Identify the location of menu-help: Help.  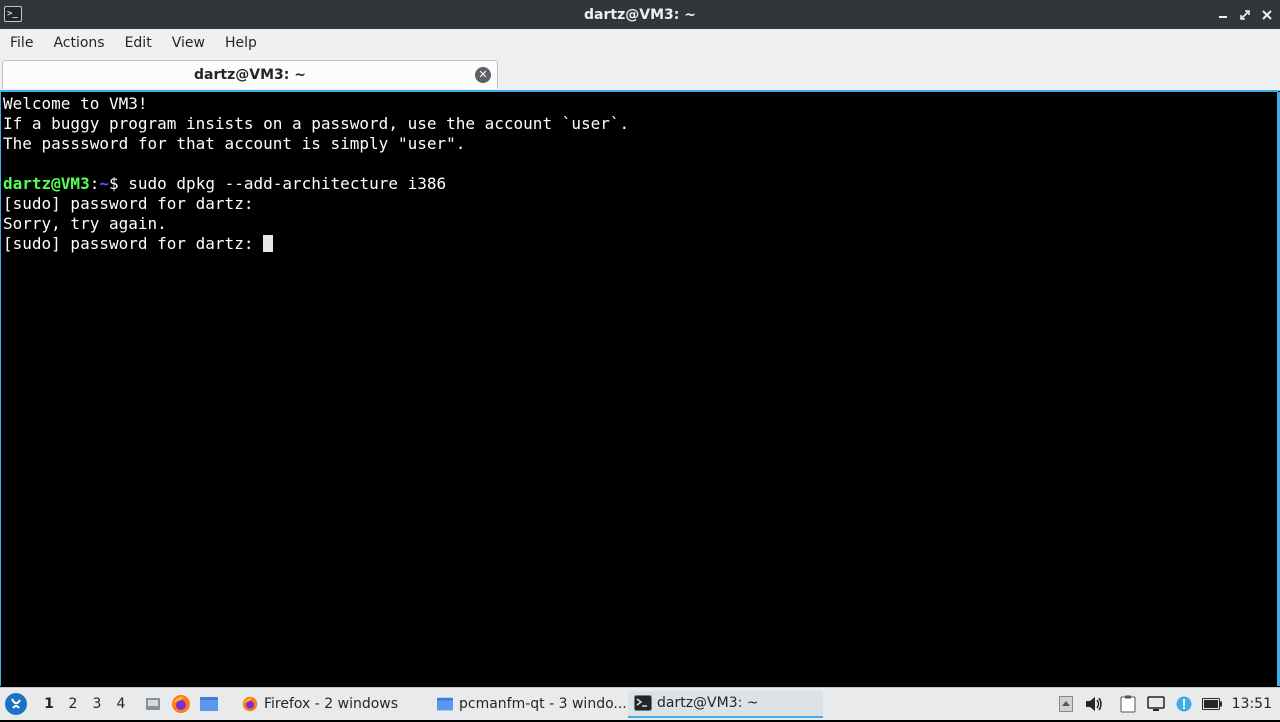
(241, 43).